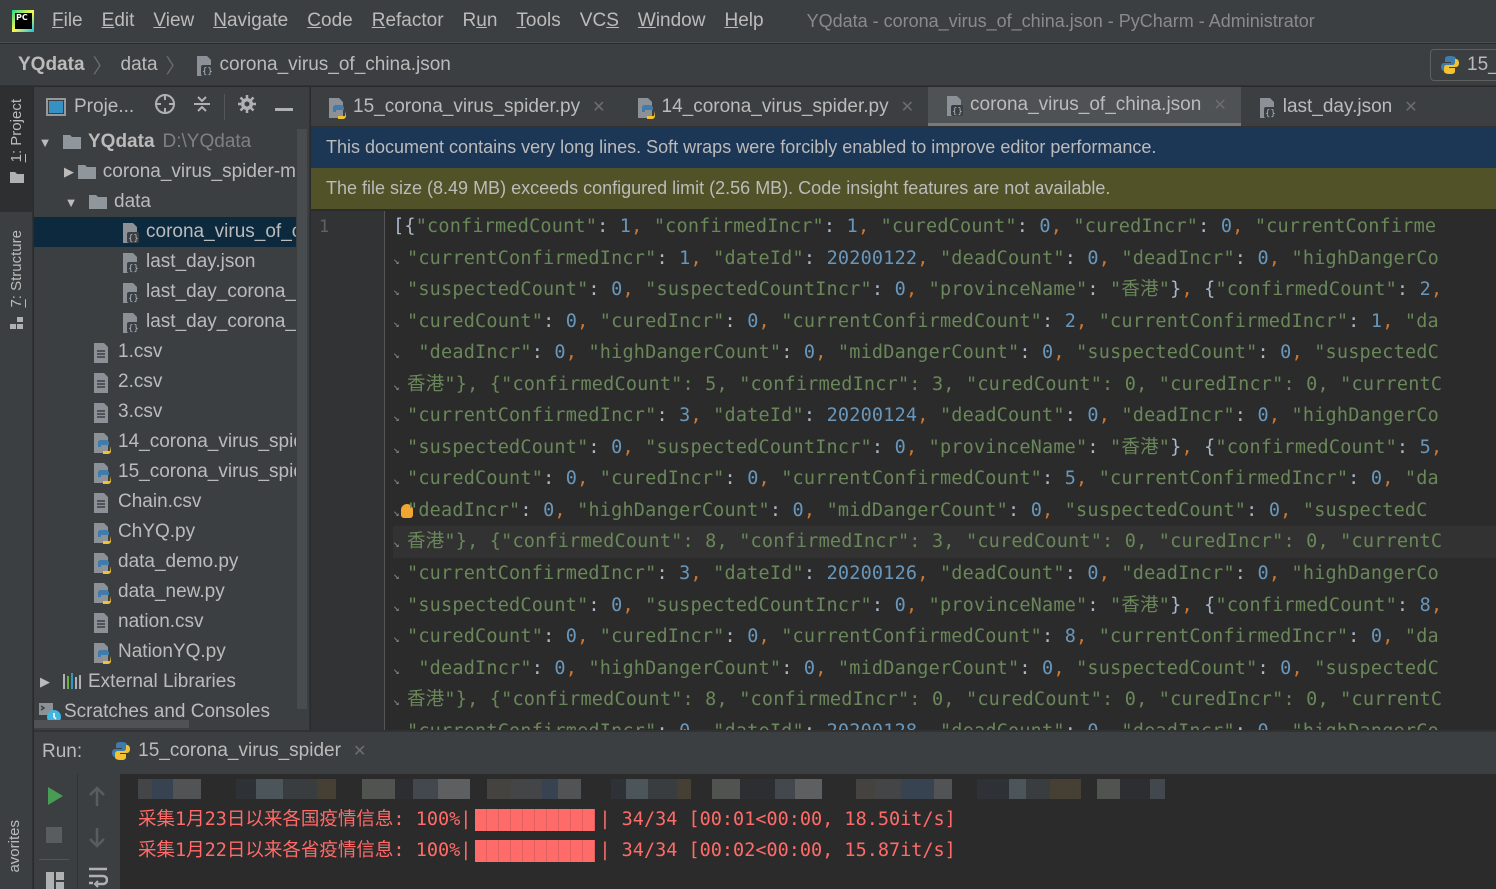 Image resolution: width=1496 pixels, height=889 pixels. Describe the element at coordinates (165, 382) in the screenshot. I see `tree-item: 2.csv` at that location.